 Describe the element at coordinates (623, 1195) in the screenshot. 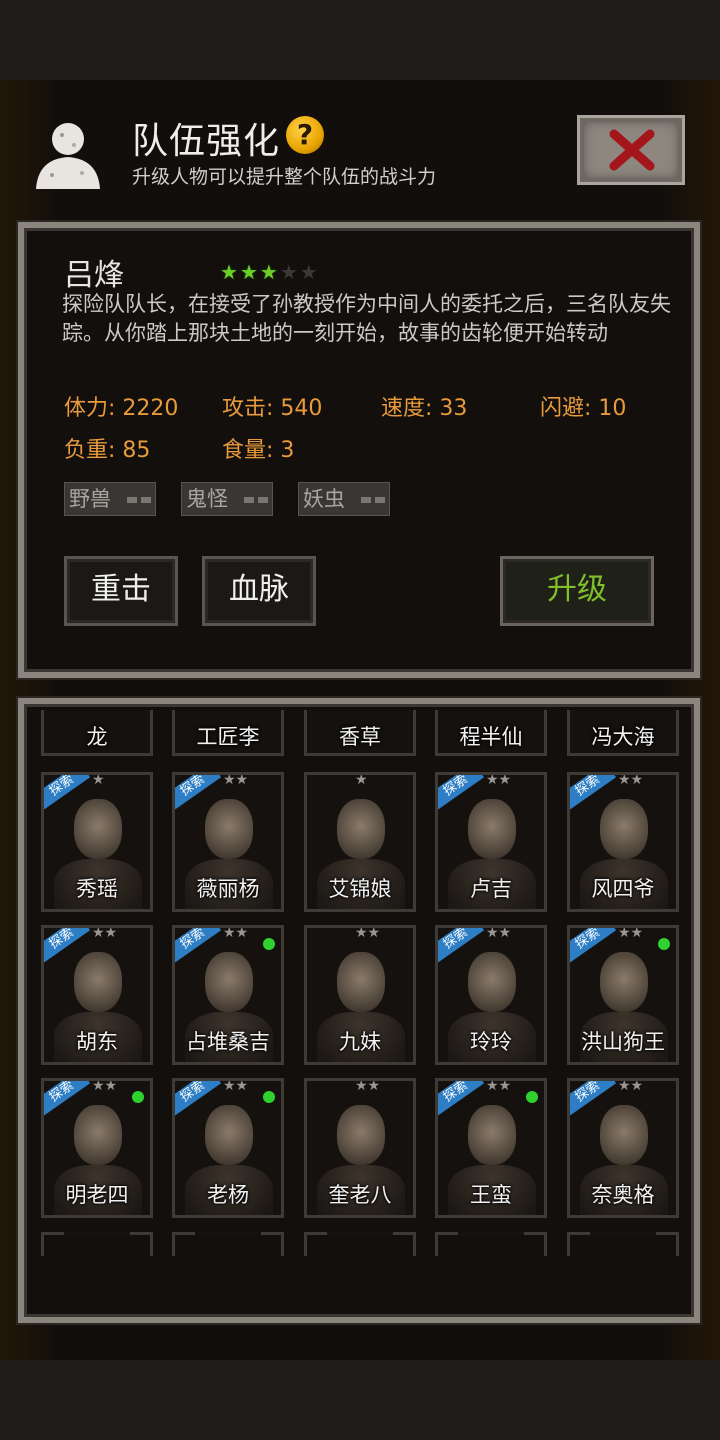

I see `character-name: 奈奥格` at that location.